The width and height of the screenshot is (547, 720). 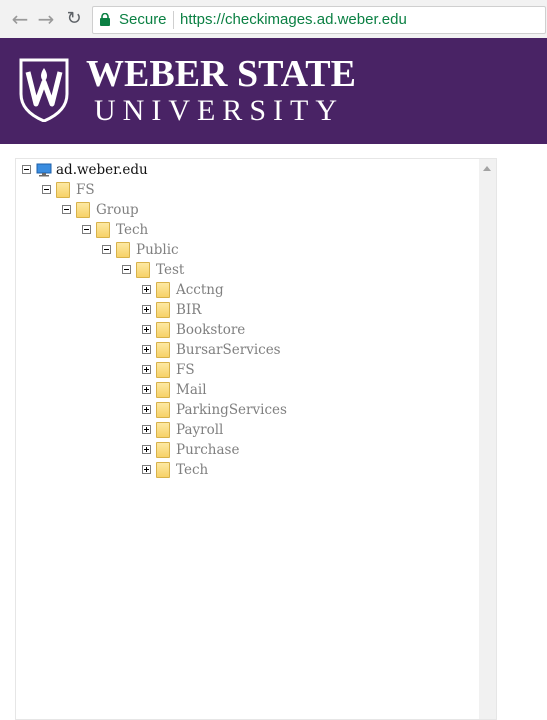 What do you see at coordinates (487, 439) in the screenshot?
I see `vertical-scrollbar` at bounding box center [487, 439].